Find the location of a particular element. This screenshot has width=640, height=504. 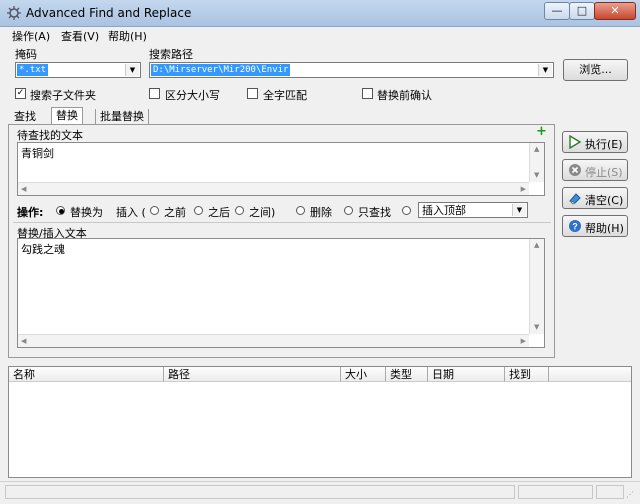

delete-label: 删除 is located at coordinates (321, 212).